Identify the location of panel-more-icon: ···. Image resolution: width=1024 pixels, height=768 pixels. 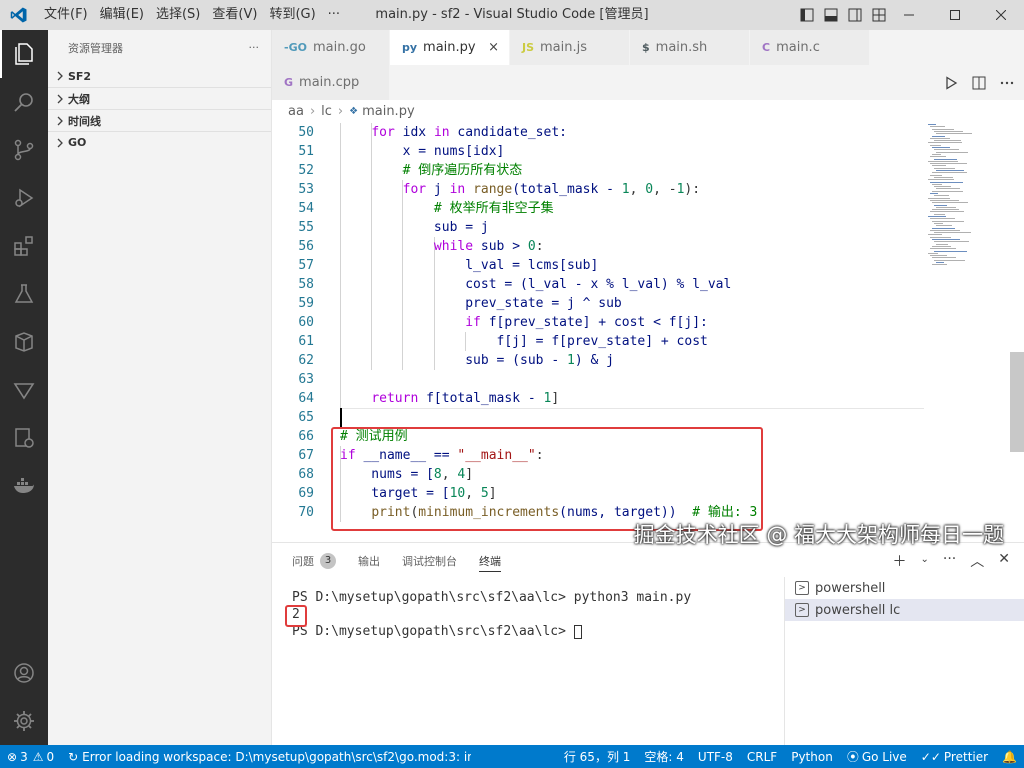
(949, 561).